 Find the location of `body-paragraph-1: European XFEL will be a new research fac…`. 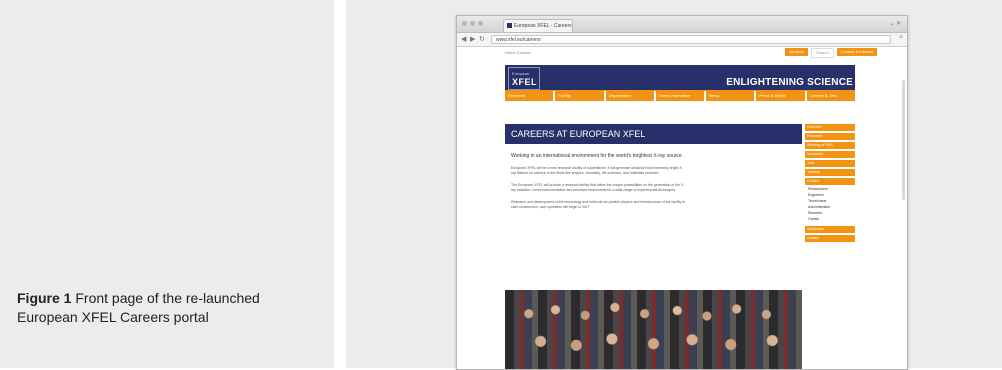

body-paragraph-1: European XFEL will be a new research fac… is located at coordinates (597, 170).